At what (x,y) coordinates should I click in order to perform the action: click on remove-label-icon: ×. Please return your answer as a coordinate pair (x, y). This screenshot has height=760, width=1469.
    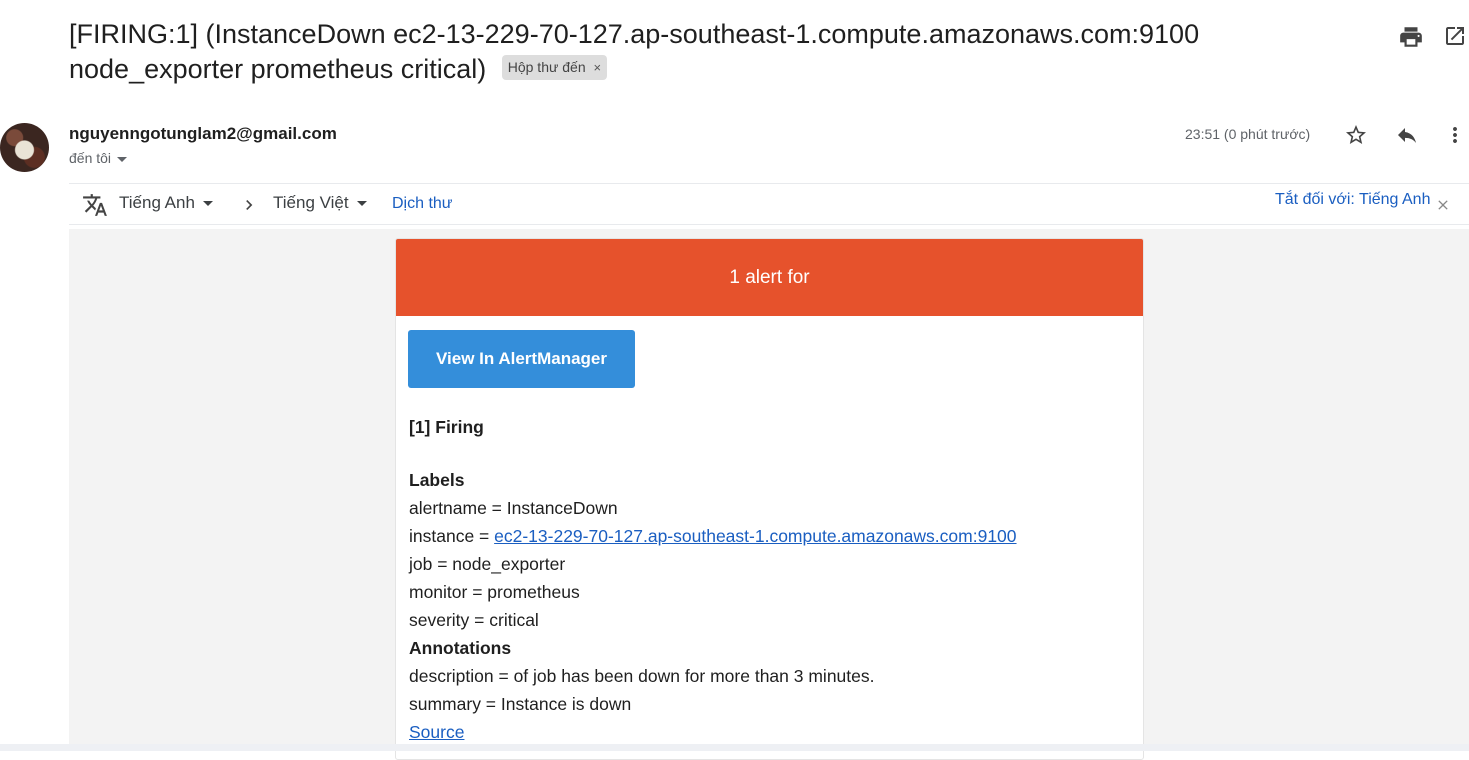
    Looking at the image, I should click on (598, 67).